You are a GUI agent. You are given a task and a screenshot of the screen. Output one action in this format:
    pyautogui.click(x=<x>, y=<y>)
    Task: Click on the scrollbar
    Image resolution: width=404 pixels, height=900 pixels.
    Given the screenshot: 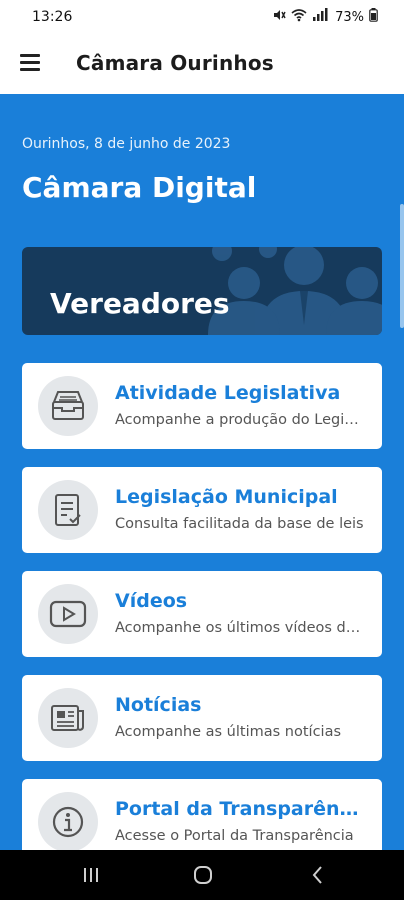 What is the action you would take?
    pyautogui.click(x=402, y=266)
    